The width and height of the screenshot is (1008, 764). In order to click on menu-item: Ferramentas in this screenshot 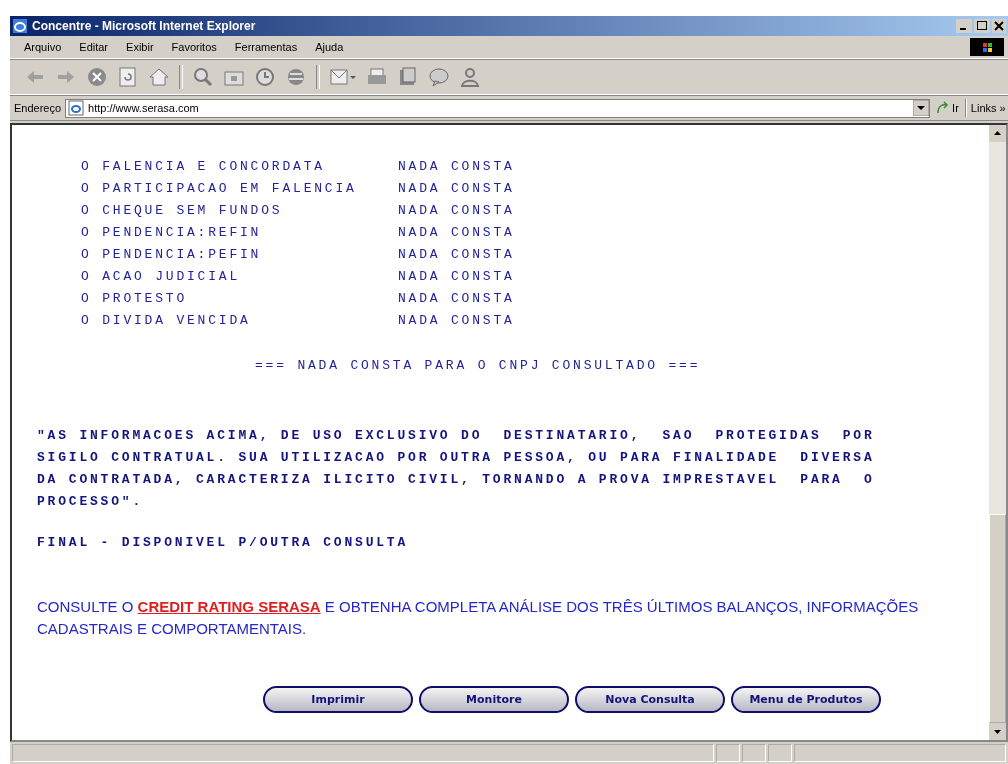, I will do `click(266, 47)`.